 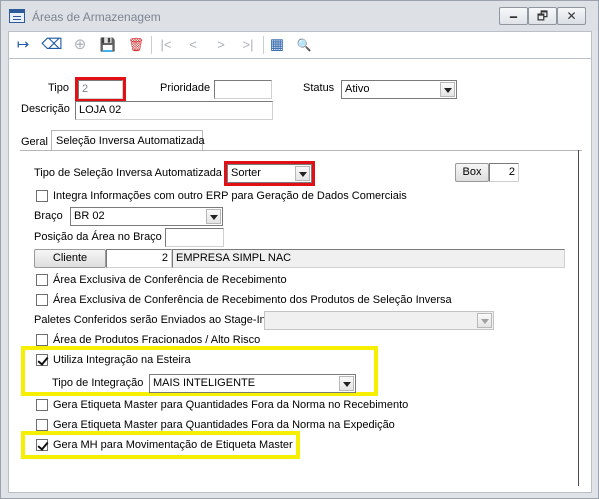 What do you see at coordinates (304, 45) in the screenshot?
I see `search-icon: 🔍` at bounding box center [304, 45].